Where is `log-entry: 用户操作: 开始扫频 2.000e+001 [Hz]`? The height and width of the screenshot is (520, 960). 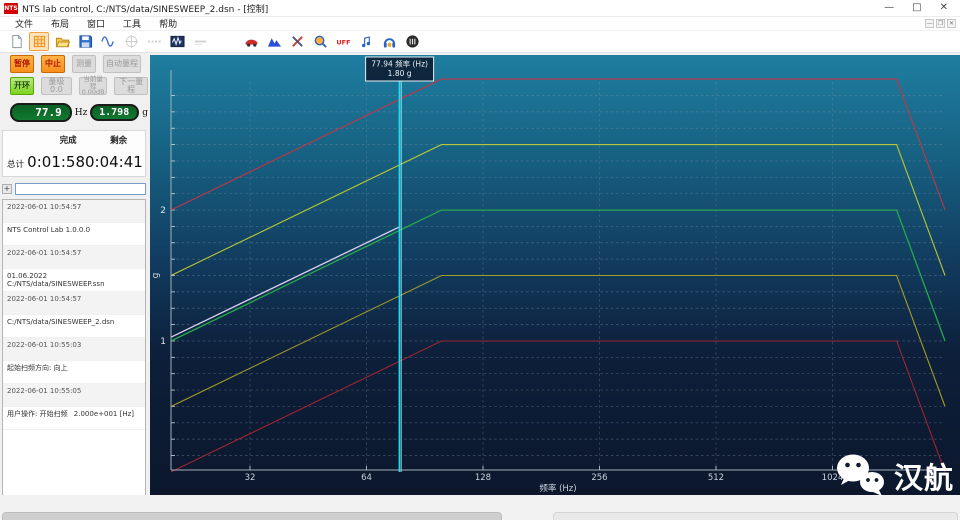 log-entry: 用户操作: 开始扫频 2.000e+001 [Hz] is located at coordinates (74, 418).